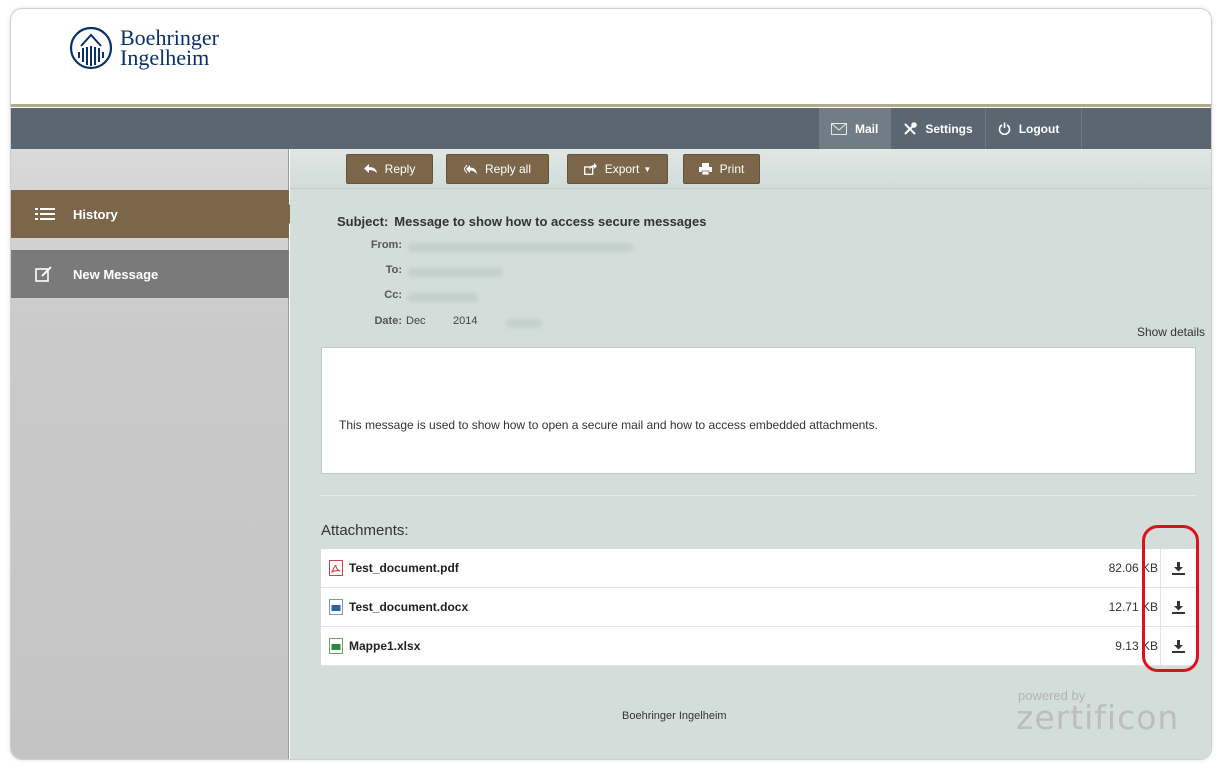  Describe the element at coordinates (470, 169) in the screenshot. I see `reply-all-icon` at that location.